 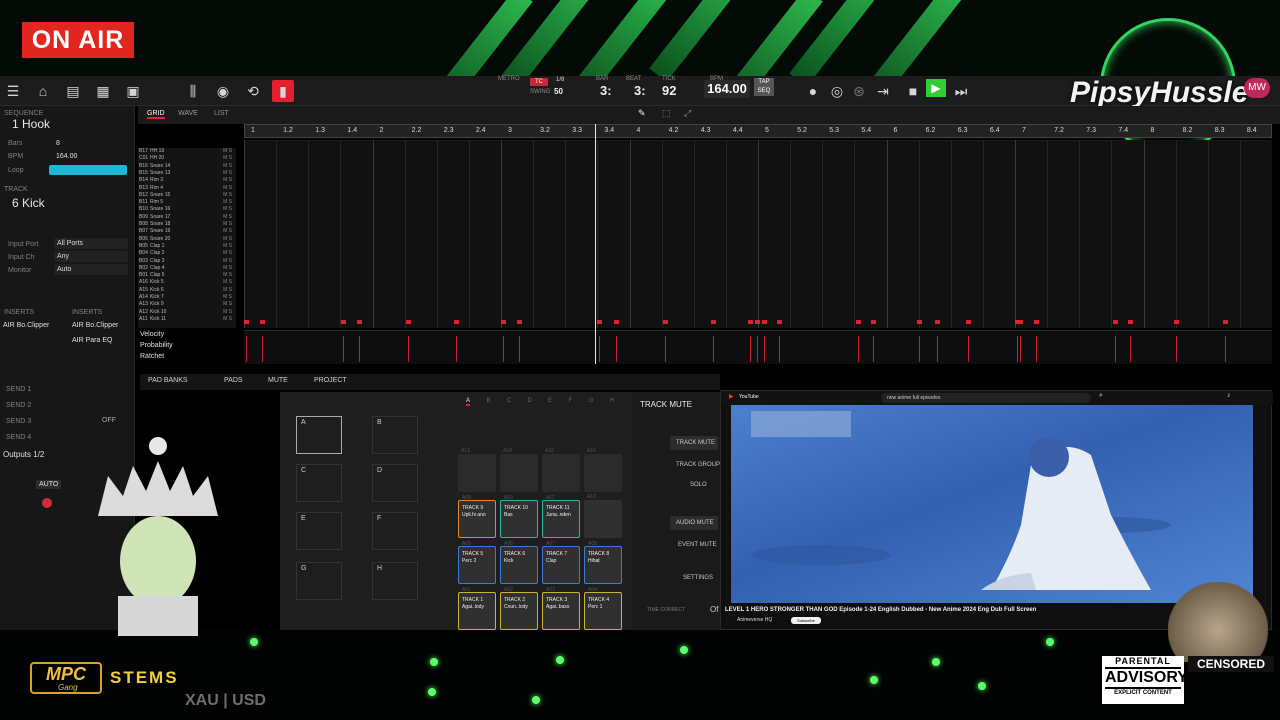 I want to click on track-row: B16 Snare 14 M S, so click(x=187, y=166).